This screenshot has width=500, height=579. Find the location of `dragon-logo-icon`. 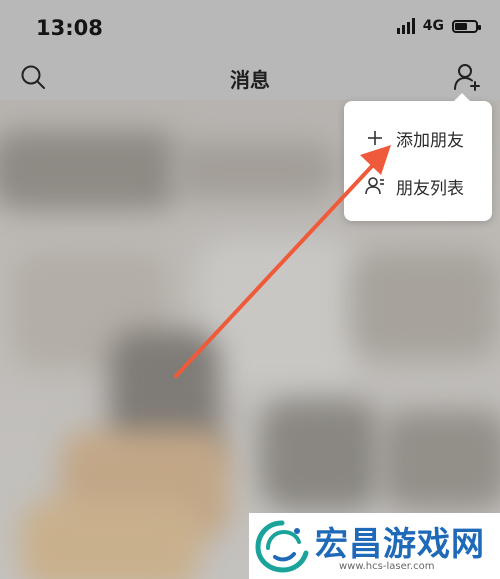

dragon-logo-icon is located at coordinates (282, 546).